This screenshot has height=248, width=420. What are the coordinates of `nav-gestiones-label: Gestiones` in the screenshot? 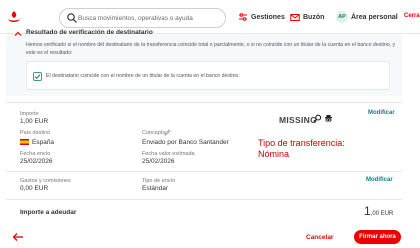 It's located at (268, 17).